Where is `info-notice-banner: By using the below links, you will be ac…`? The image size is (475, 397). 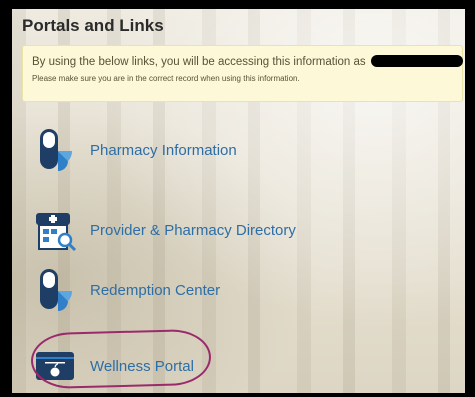 info-notice-banner: By using the below links, you will be ac… is located at coordinates (242, 73).